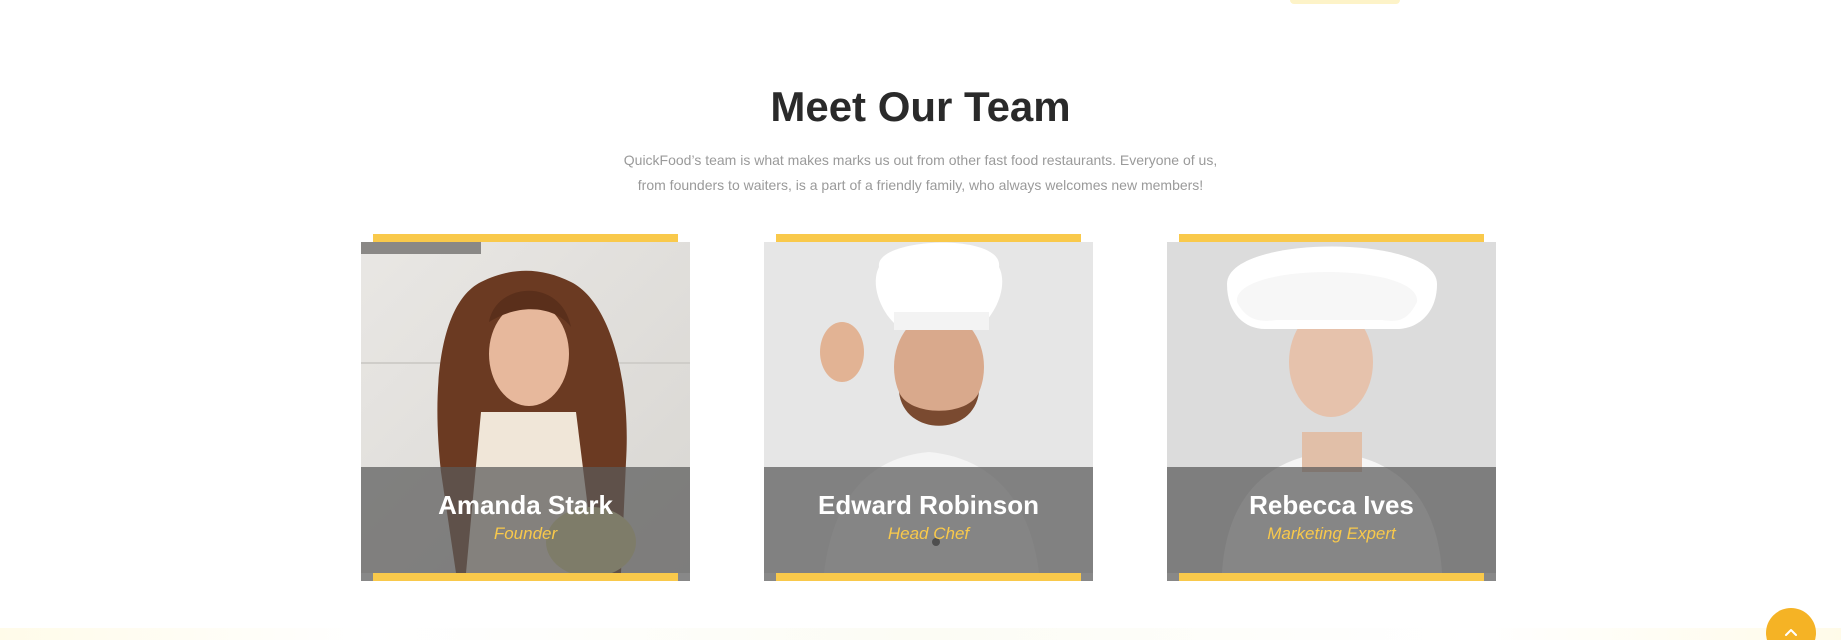 This screenshot has width=1841, height=640. What do you see at coordinates (1791, 632) in the screenshot?
I see `chevron-up-icon` at bounding box center [1791, 632].